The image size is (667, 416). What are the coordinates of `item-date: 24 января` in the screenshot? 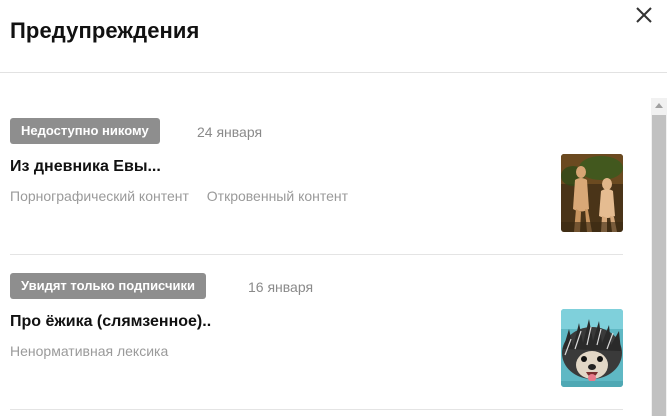 It's located at (230, 132).